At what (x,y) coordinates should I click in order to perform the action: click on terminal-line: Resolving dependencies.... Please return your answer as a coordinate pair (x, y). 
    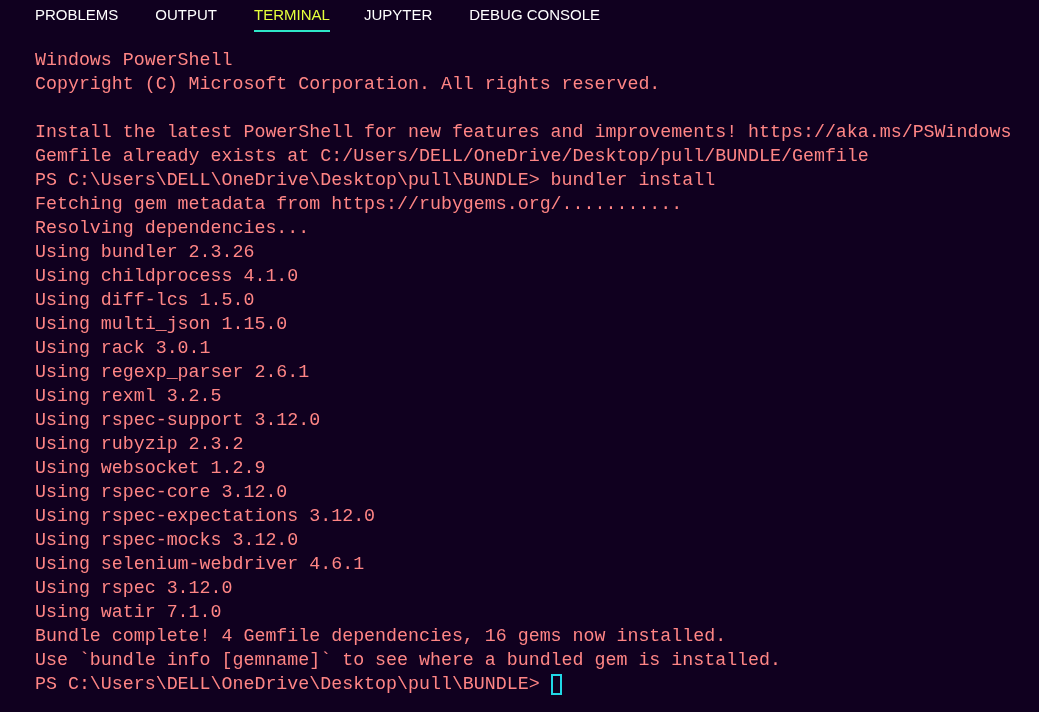
    Looking at the image, I should click on (172, 228).